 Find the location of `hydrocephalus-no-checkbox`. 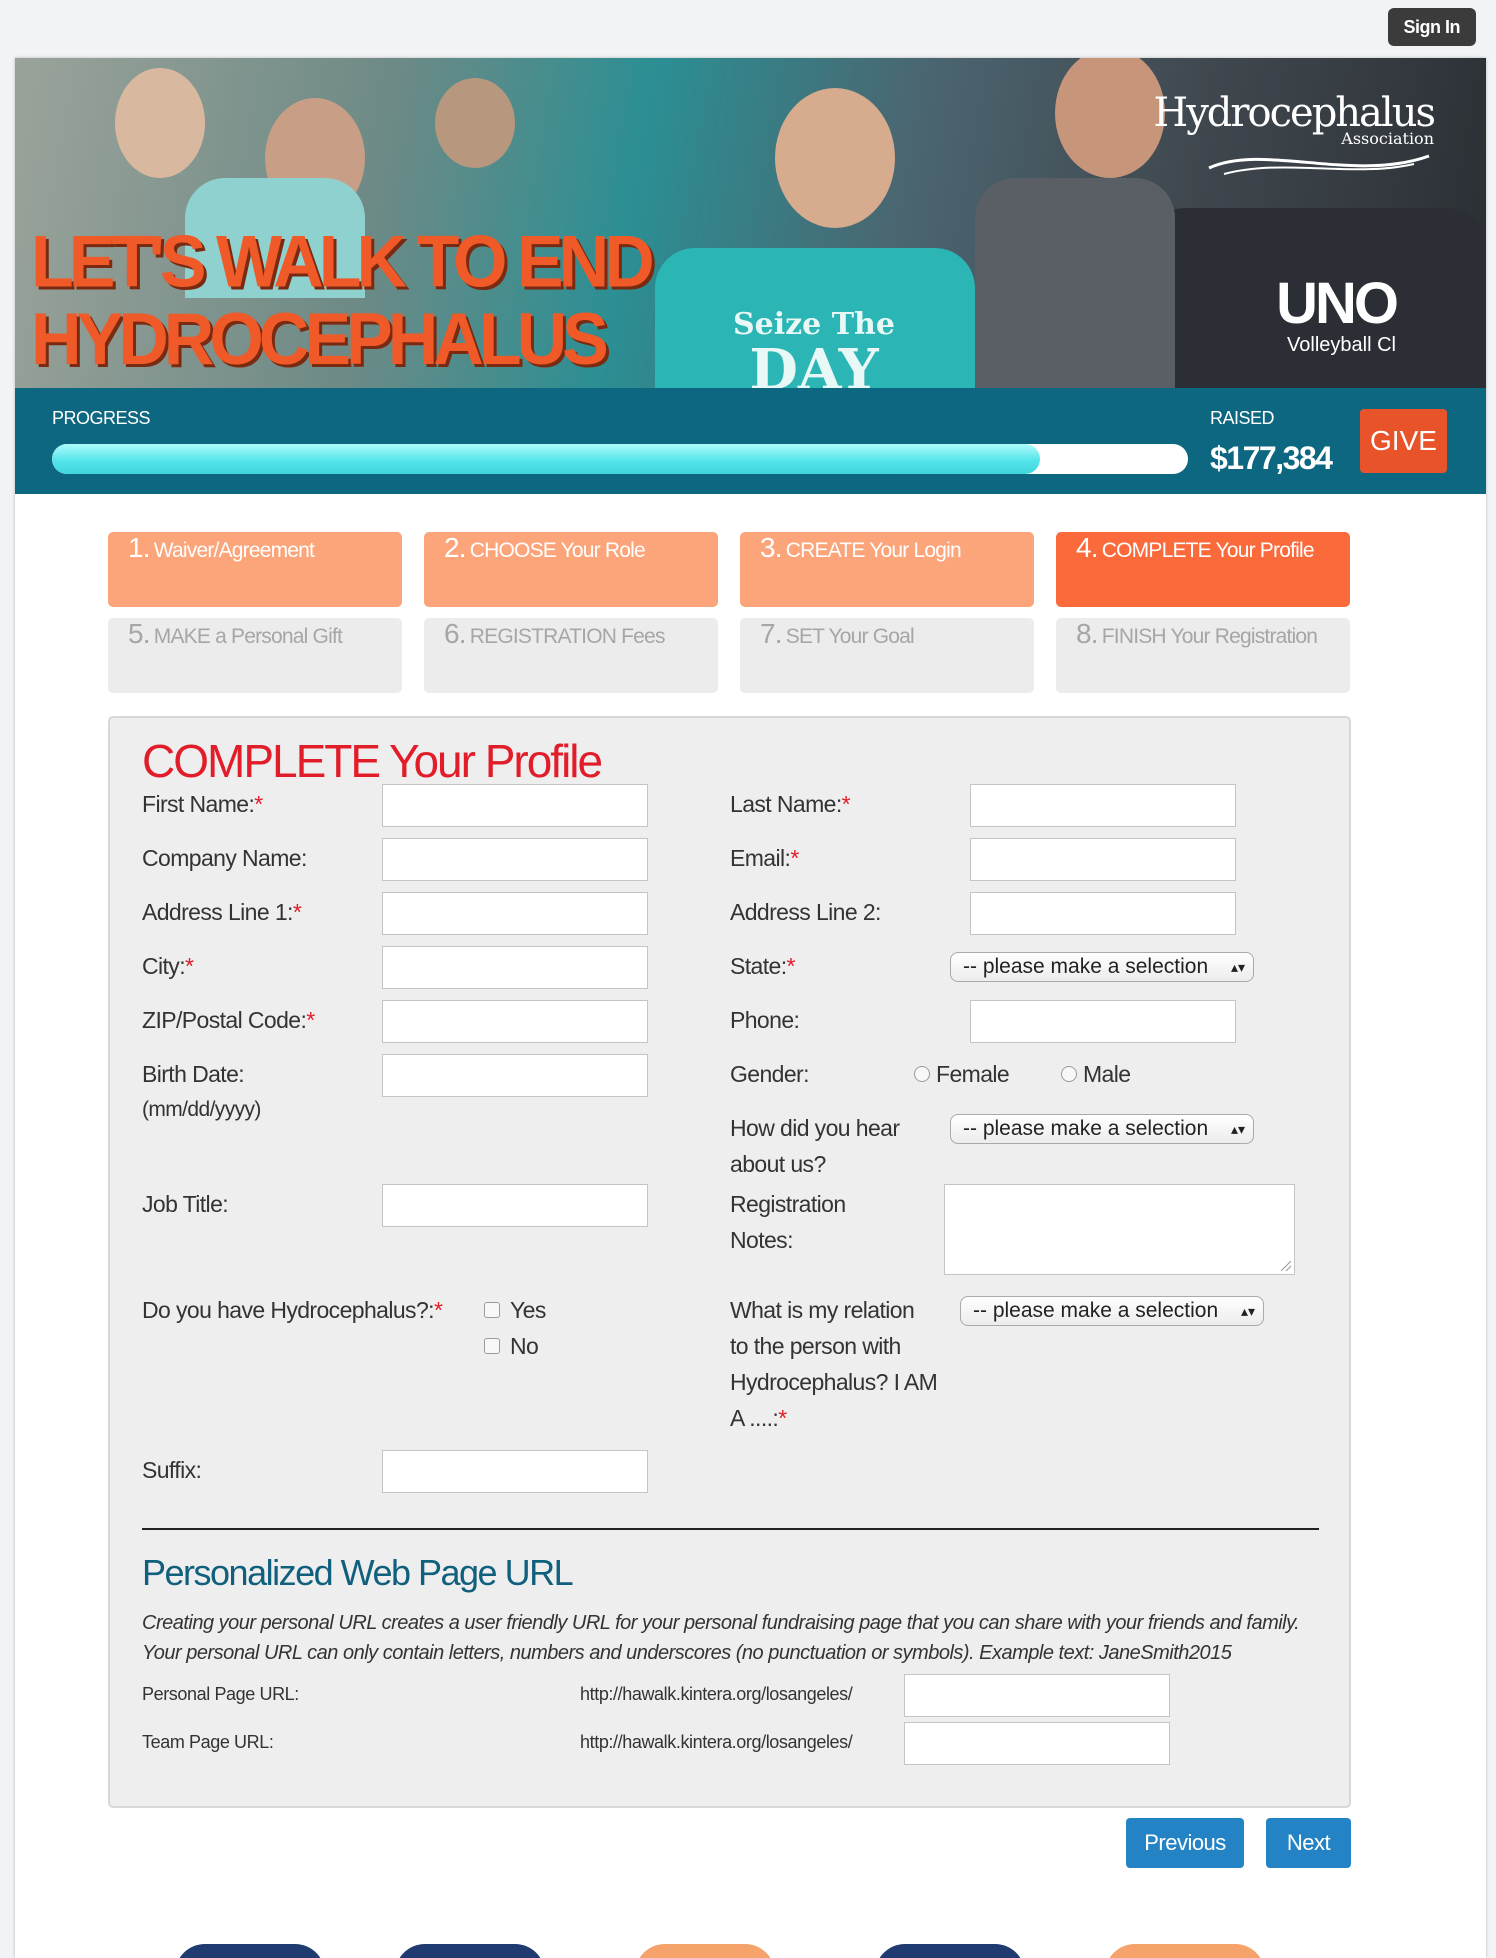

hydrocephalus-no-checkbox is located at coordinates (492, 1346).